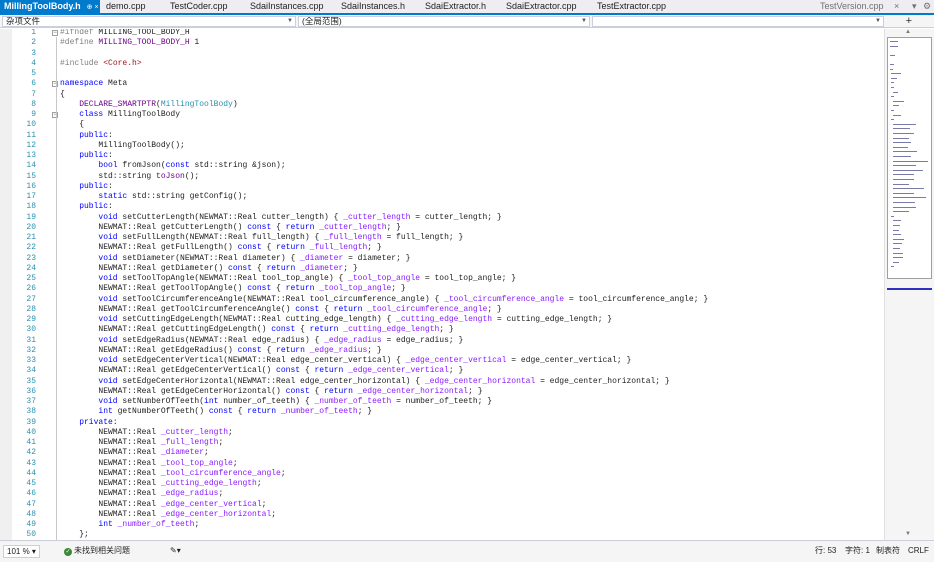 The image size is (934, 562). What do you see at coordinates (442, 64) in the screenshot?
I see `code-line: 4 #include <Core.h>` at bounding box center [442, 64].